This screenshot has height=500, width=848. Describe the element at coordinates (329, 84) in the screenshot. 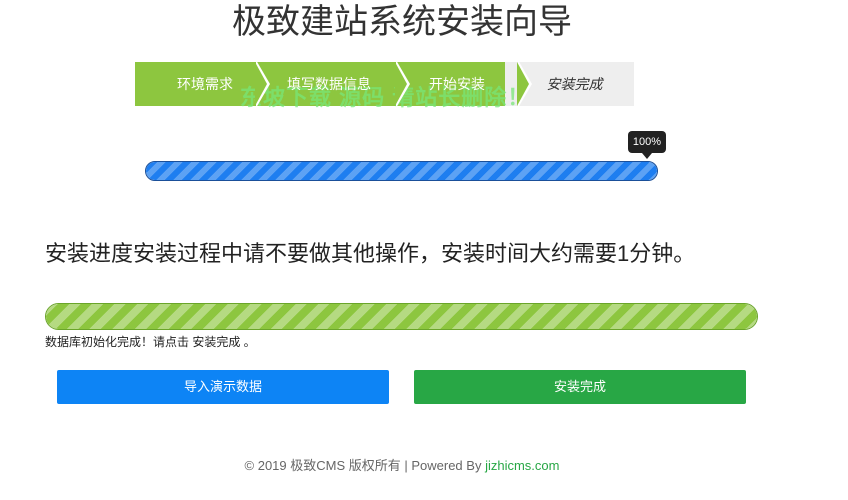

I see `step-label: 填写数据信息` at that location.